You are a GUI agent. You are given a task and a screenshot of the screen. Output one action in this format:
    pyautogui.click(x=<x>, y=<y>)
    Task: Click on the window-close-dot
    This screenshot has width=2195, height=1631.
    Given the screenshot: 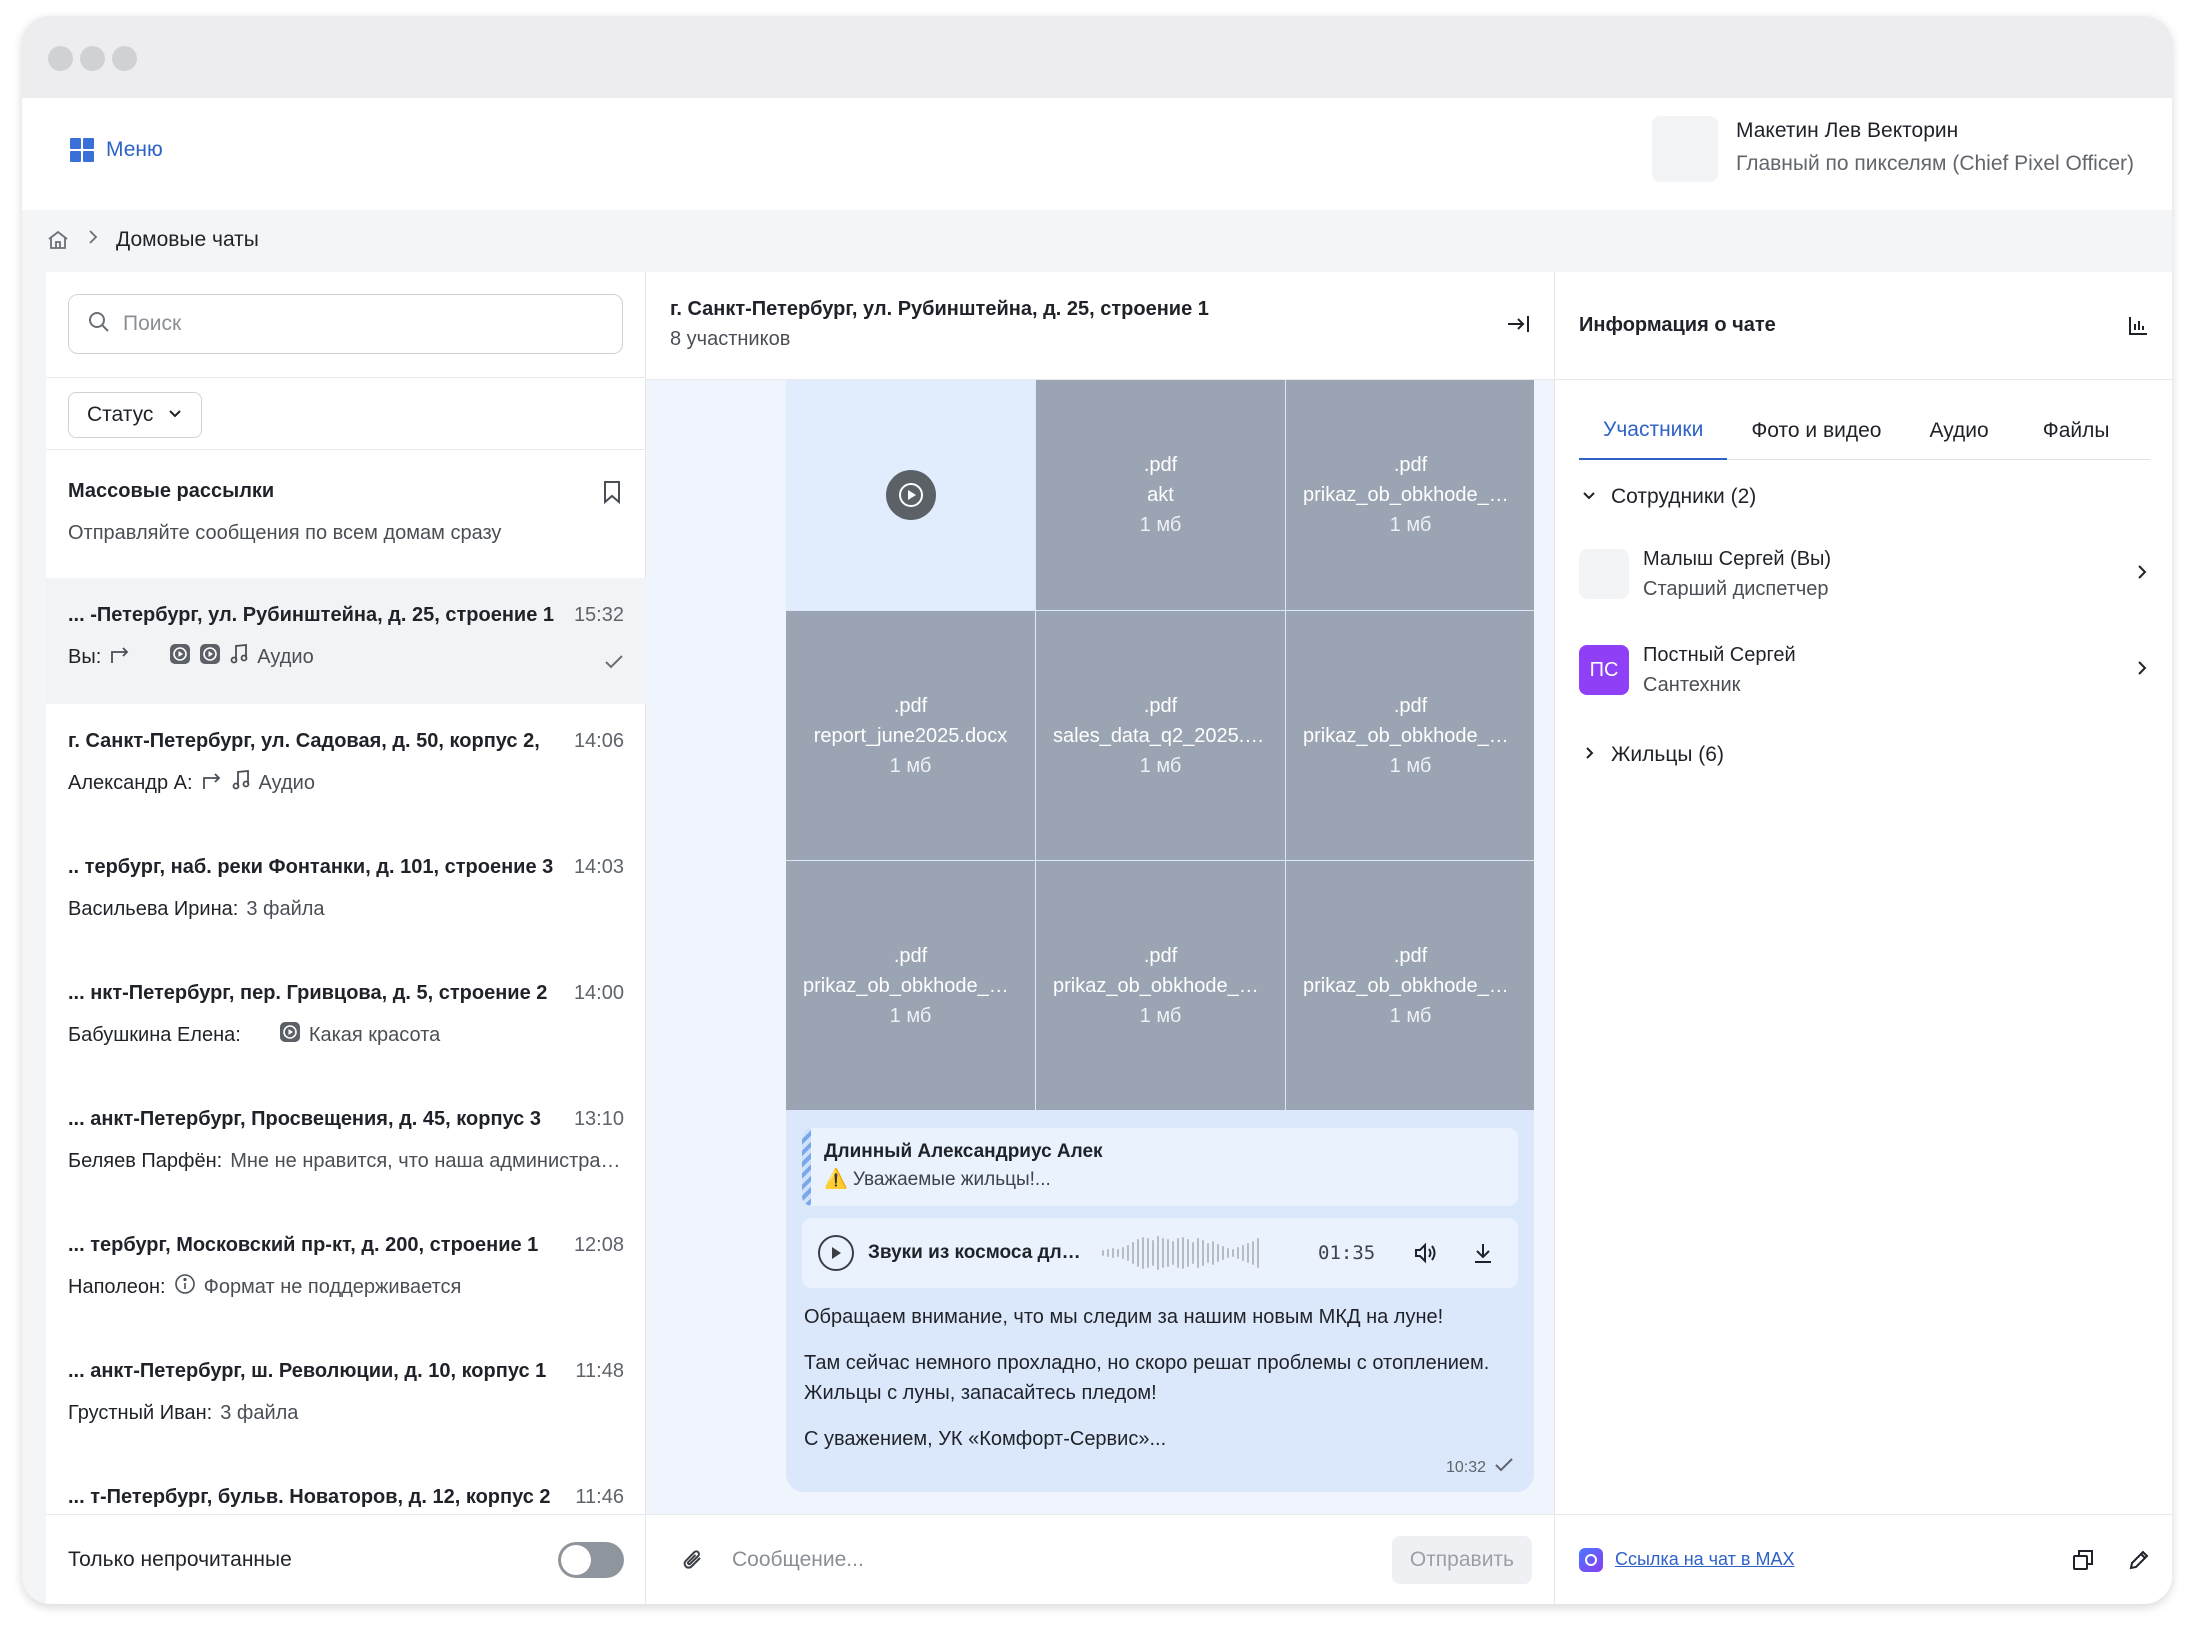 What is the action you would take?
    pyautogui.click(x=60, y=58)
    